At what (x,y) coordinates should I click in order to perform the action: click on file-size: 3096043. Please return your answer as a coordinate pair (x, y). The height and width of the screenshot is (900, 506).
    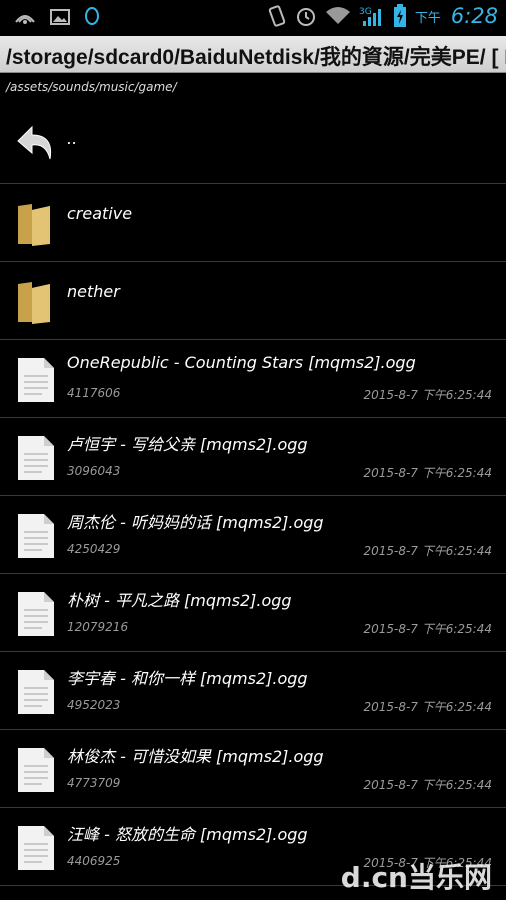
    Looking at the image, I should click on (94, 471).